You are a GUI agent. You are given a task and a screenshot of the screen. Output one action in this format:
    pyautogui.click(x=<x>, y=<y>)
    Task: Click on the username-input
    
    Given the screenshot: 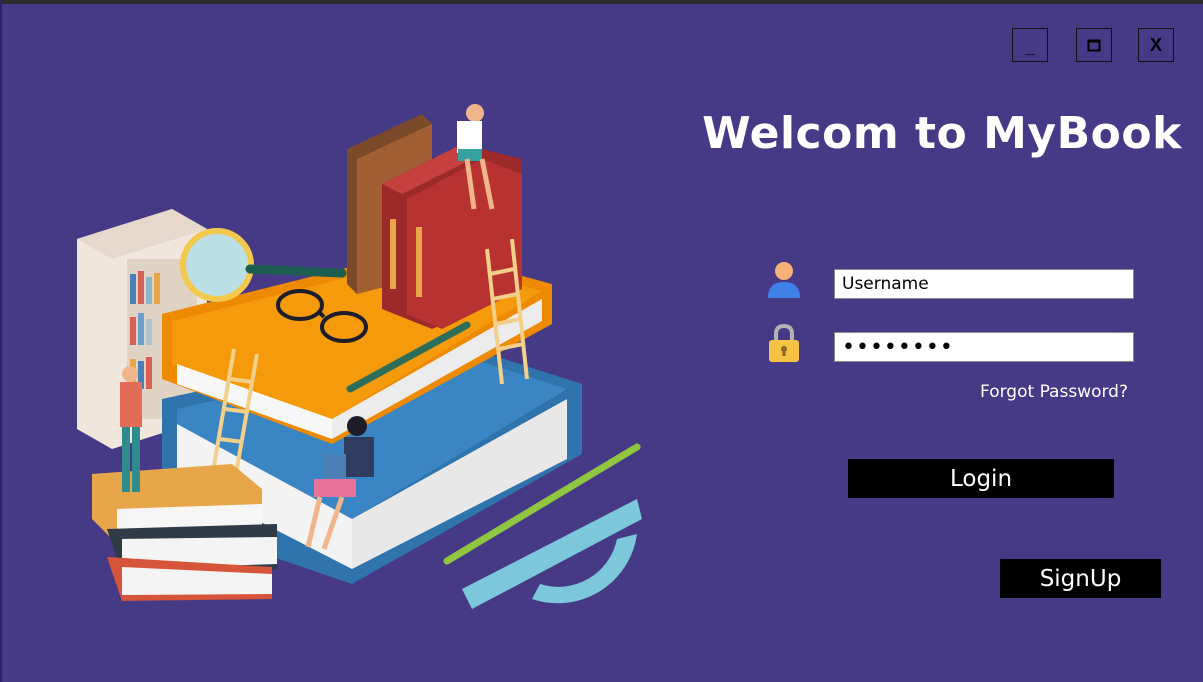 What is the action you would take?
    pyautogui.click(x=984, y=284)
    